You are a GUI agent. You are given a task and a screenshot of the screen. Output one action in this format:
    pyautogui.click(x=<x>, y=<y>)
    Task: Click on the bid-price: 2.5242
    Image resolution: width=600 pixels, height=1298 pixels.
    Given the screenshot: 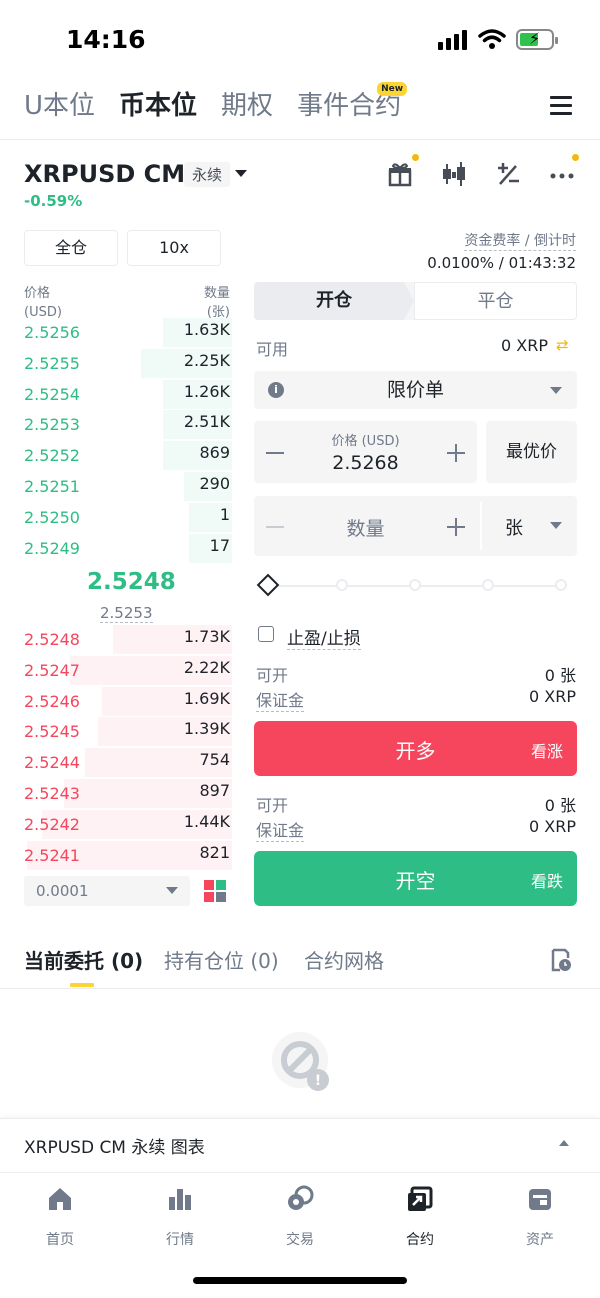 What is the action you would take?
    pyautogui.click(x=52, y=824)
    